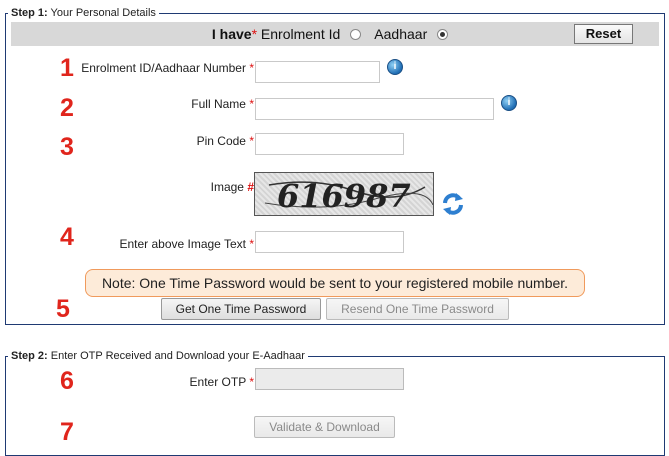  I want to click on validate-download-button: Validate & Download, so click(324, 427).